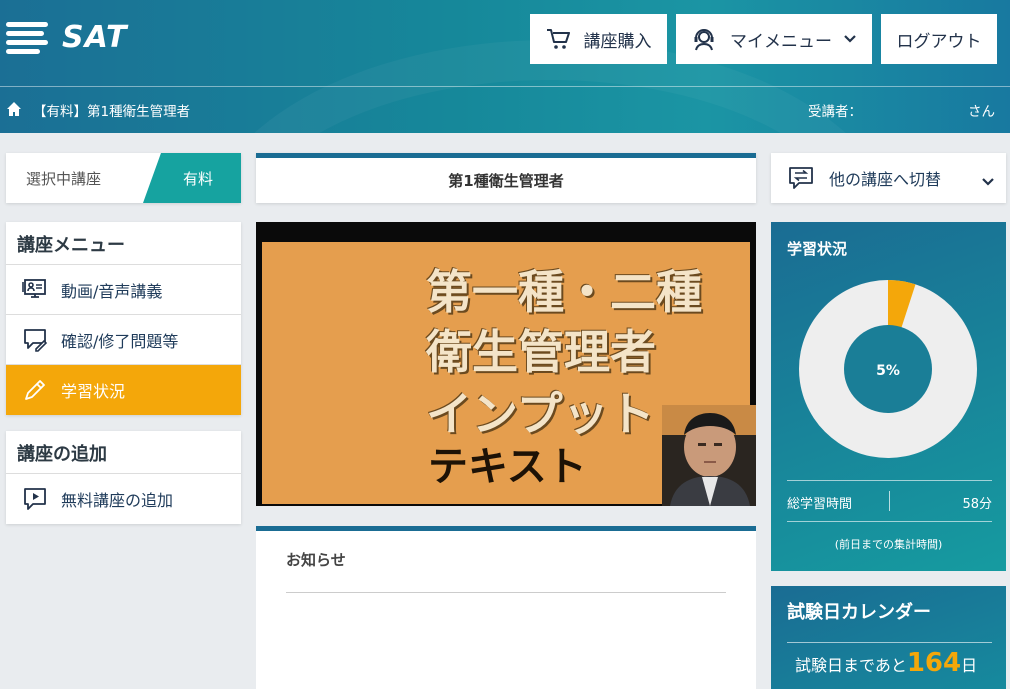 This screenshot has width=1010, height=689. Describe the element at coordinates (93, 391) in the screenshot. I see `menu-item-label: 学習状況` at that location.